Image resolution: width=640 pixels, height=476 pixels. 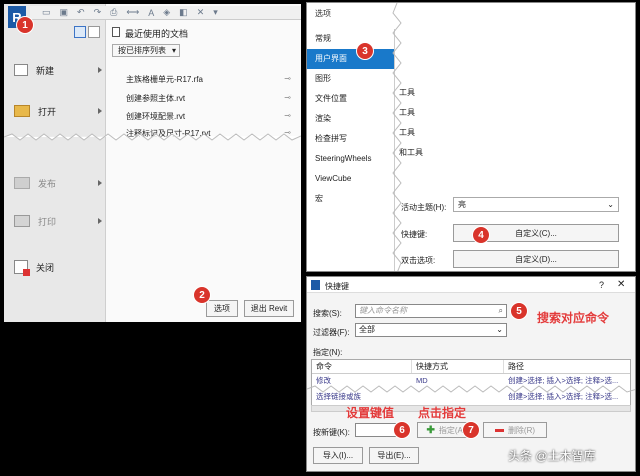 What do you see at coordinates (431, 311) in the screenshot?
I see `search-input: 键入命令名称 ⌕` at bounding box center [431, 311].